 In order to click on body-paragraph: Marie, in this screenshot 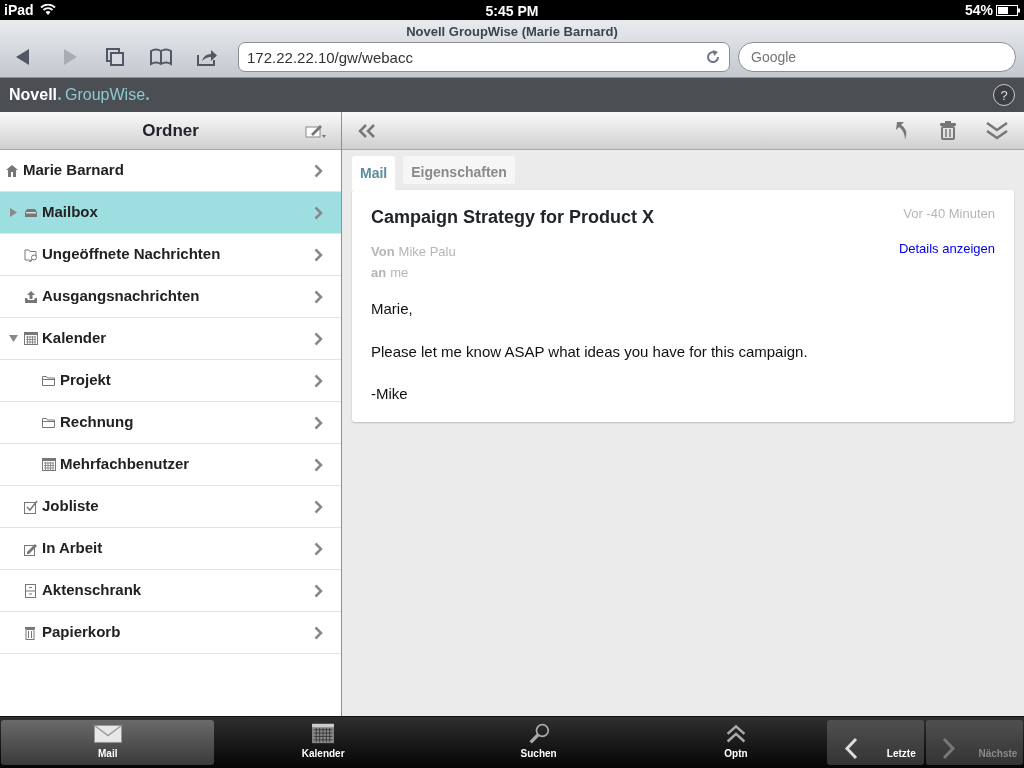, I will do `click(392, 309)`.